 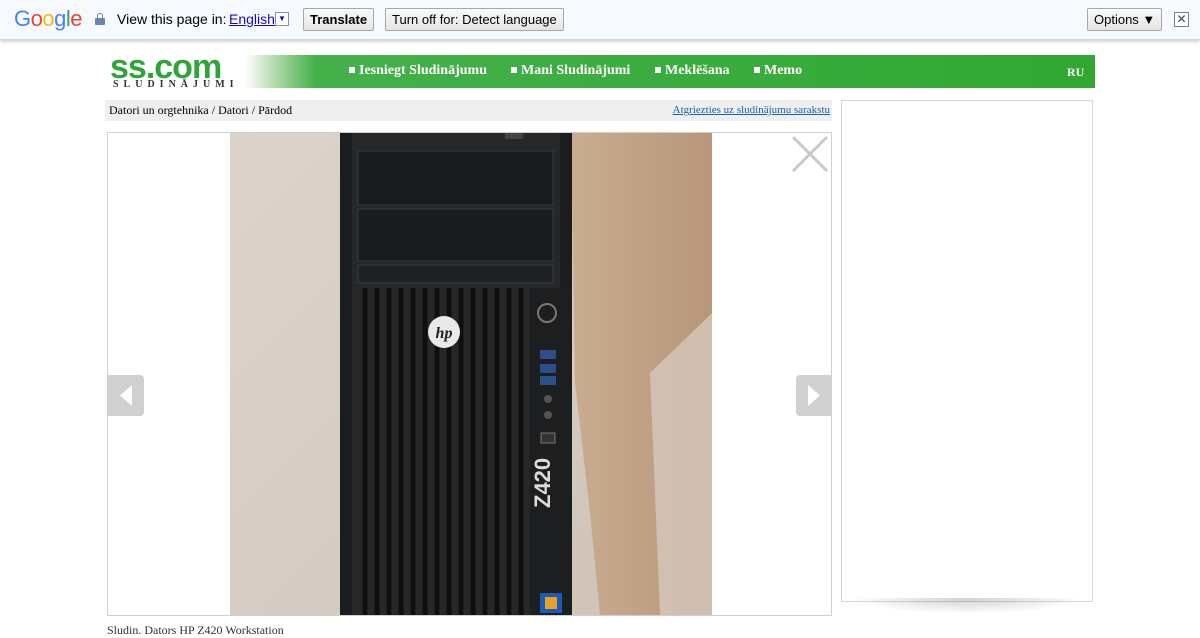 What do you see at coordinates (100, 19) in the screenshot?
I see `lock-icon` at bounding box center [100, 19].